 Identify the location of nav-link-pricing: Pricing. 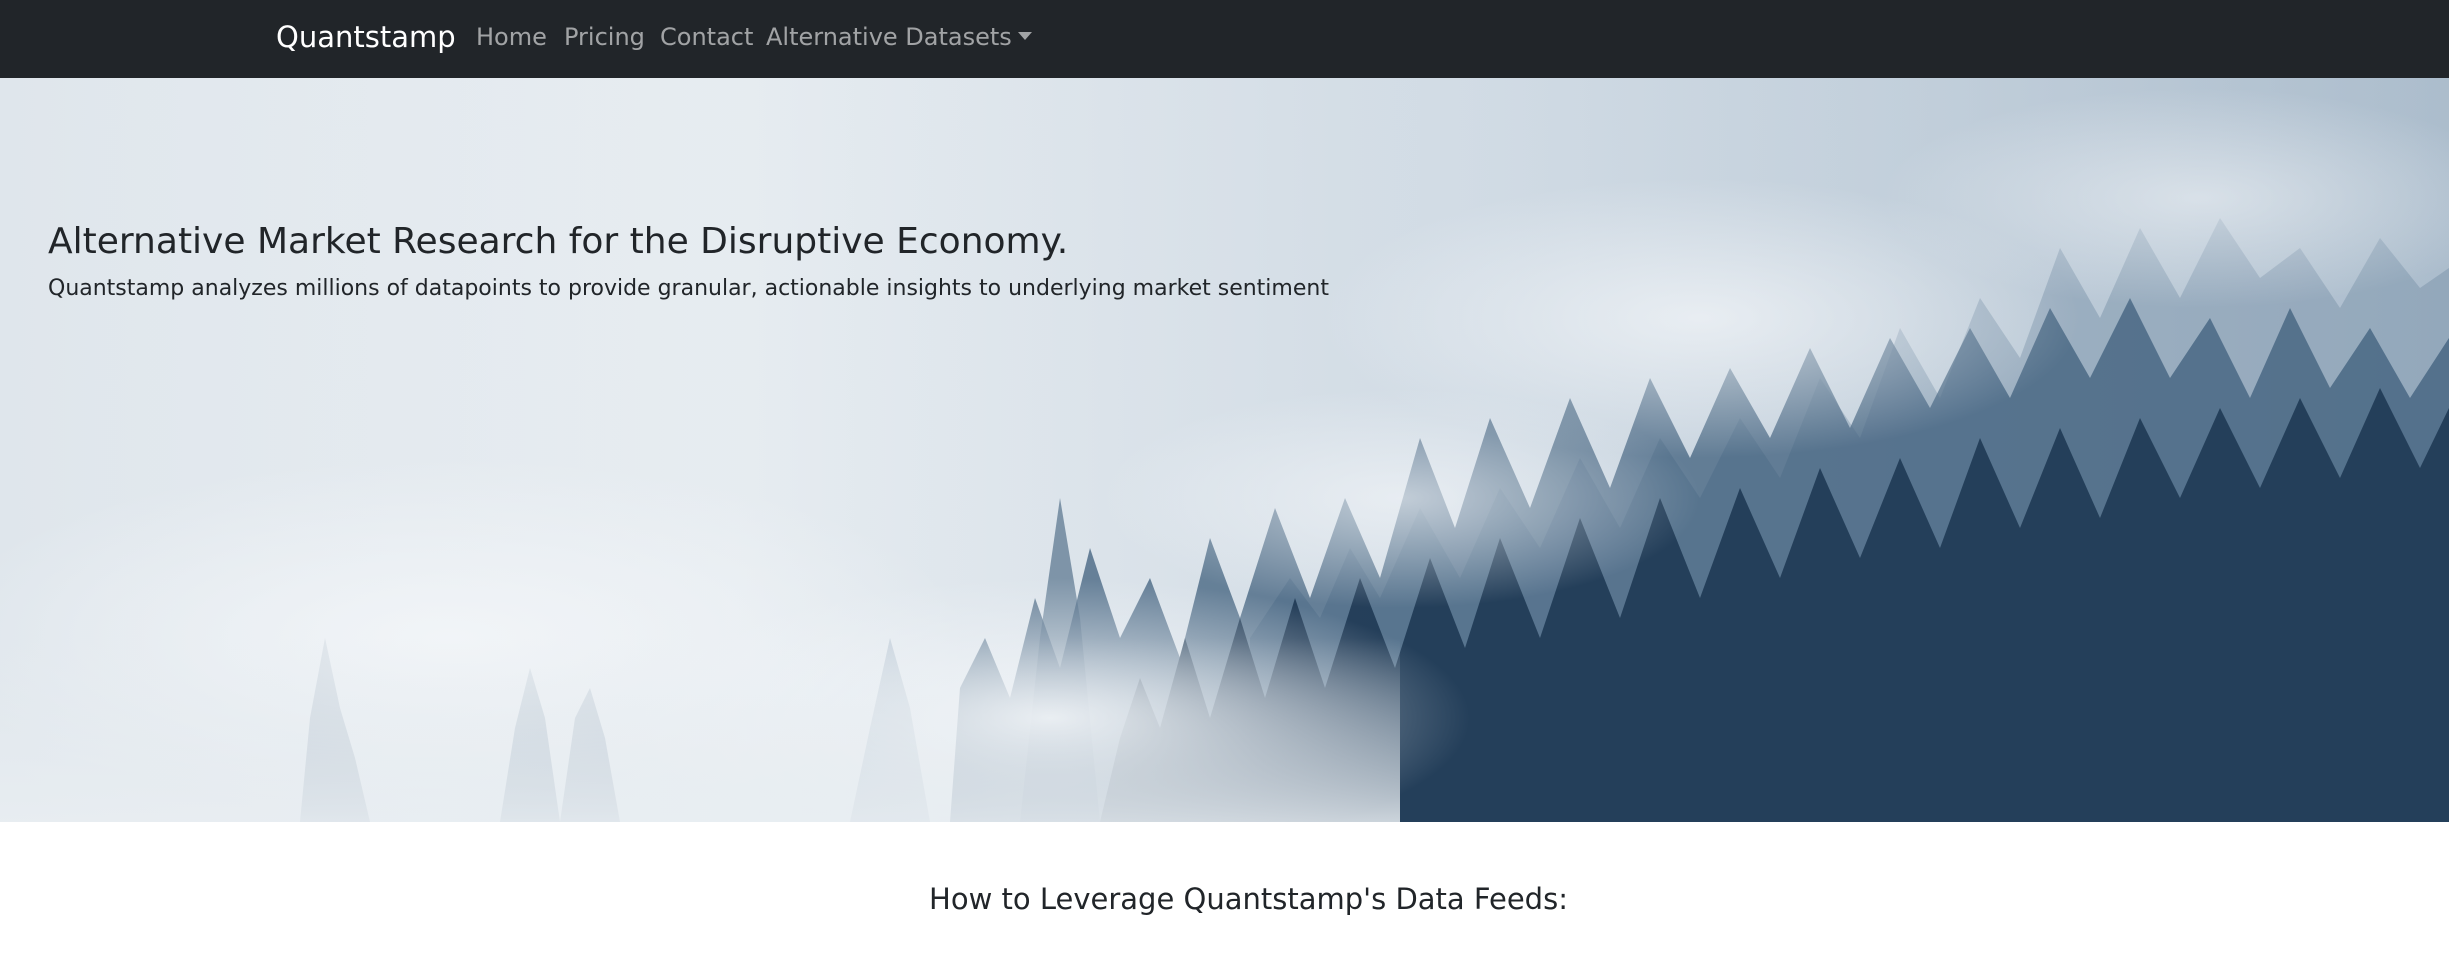
(604, 37).